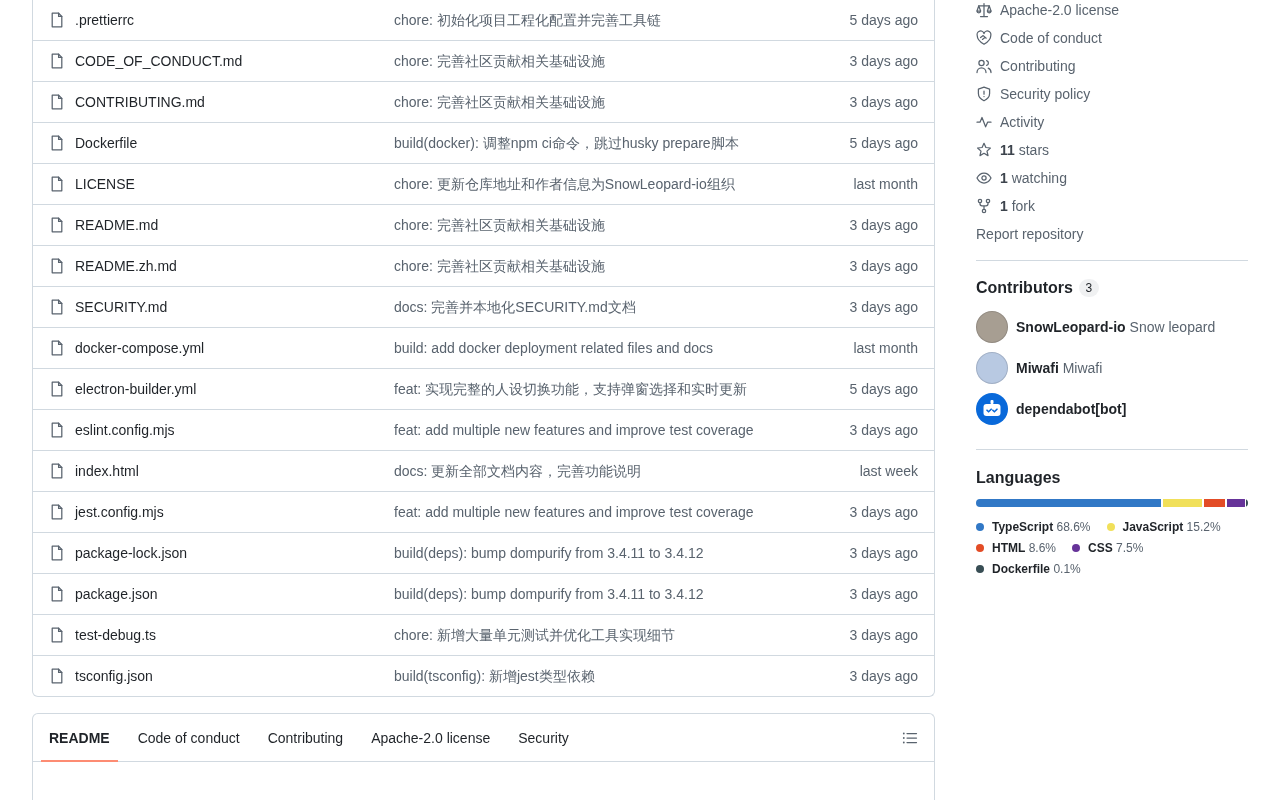  What do you see at coordinates (105, 184) in the screenshot?
I see `file-name-link: LICENSE` at bounding box center [105, 184].